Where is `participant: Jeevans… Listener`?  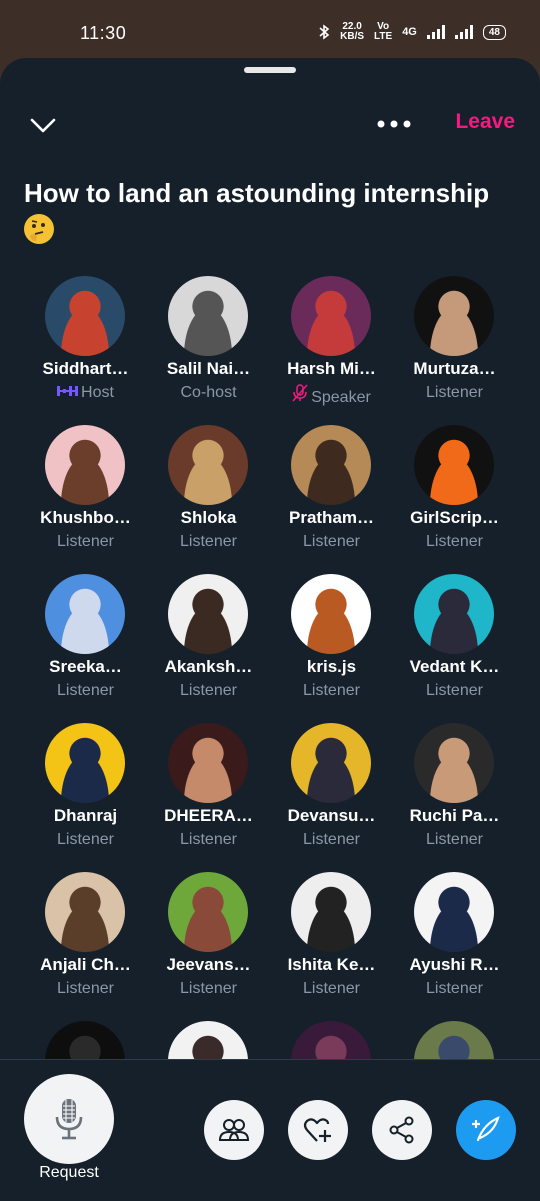
participant: Jeevans… Listener is located at coordinates (208, 942).